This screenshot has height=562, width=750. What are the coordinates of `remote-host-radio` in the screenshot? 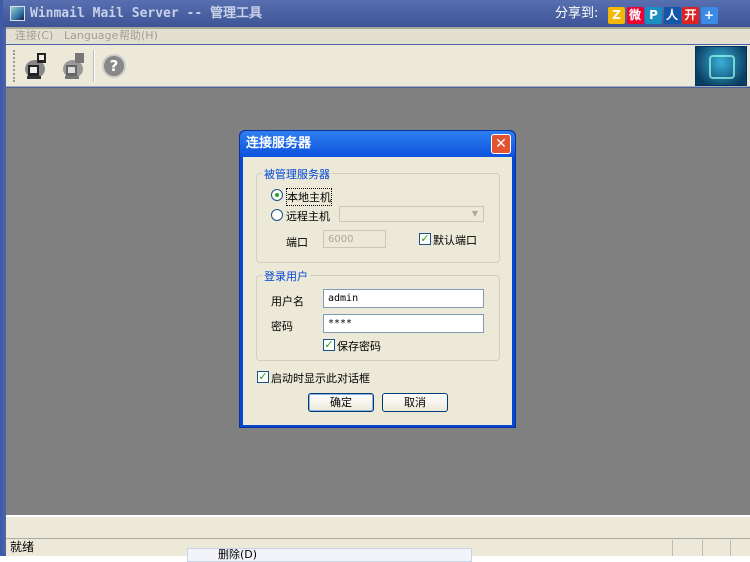 It's located at (277, 215).